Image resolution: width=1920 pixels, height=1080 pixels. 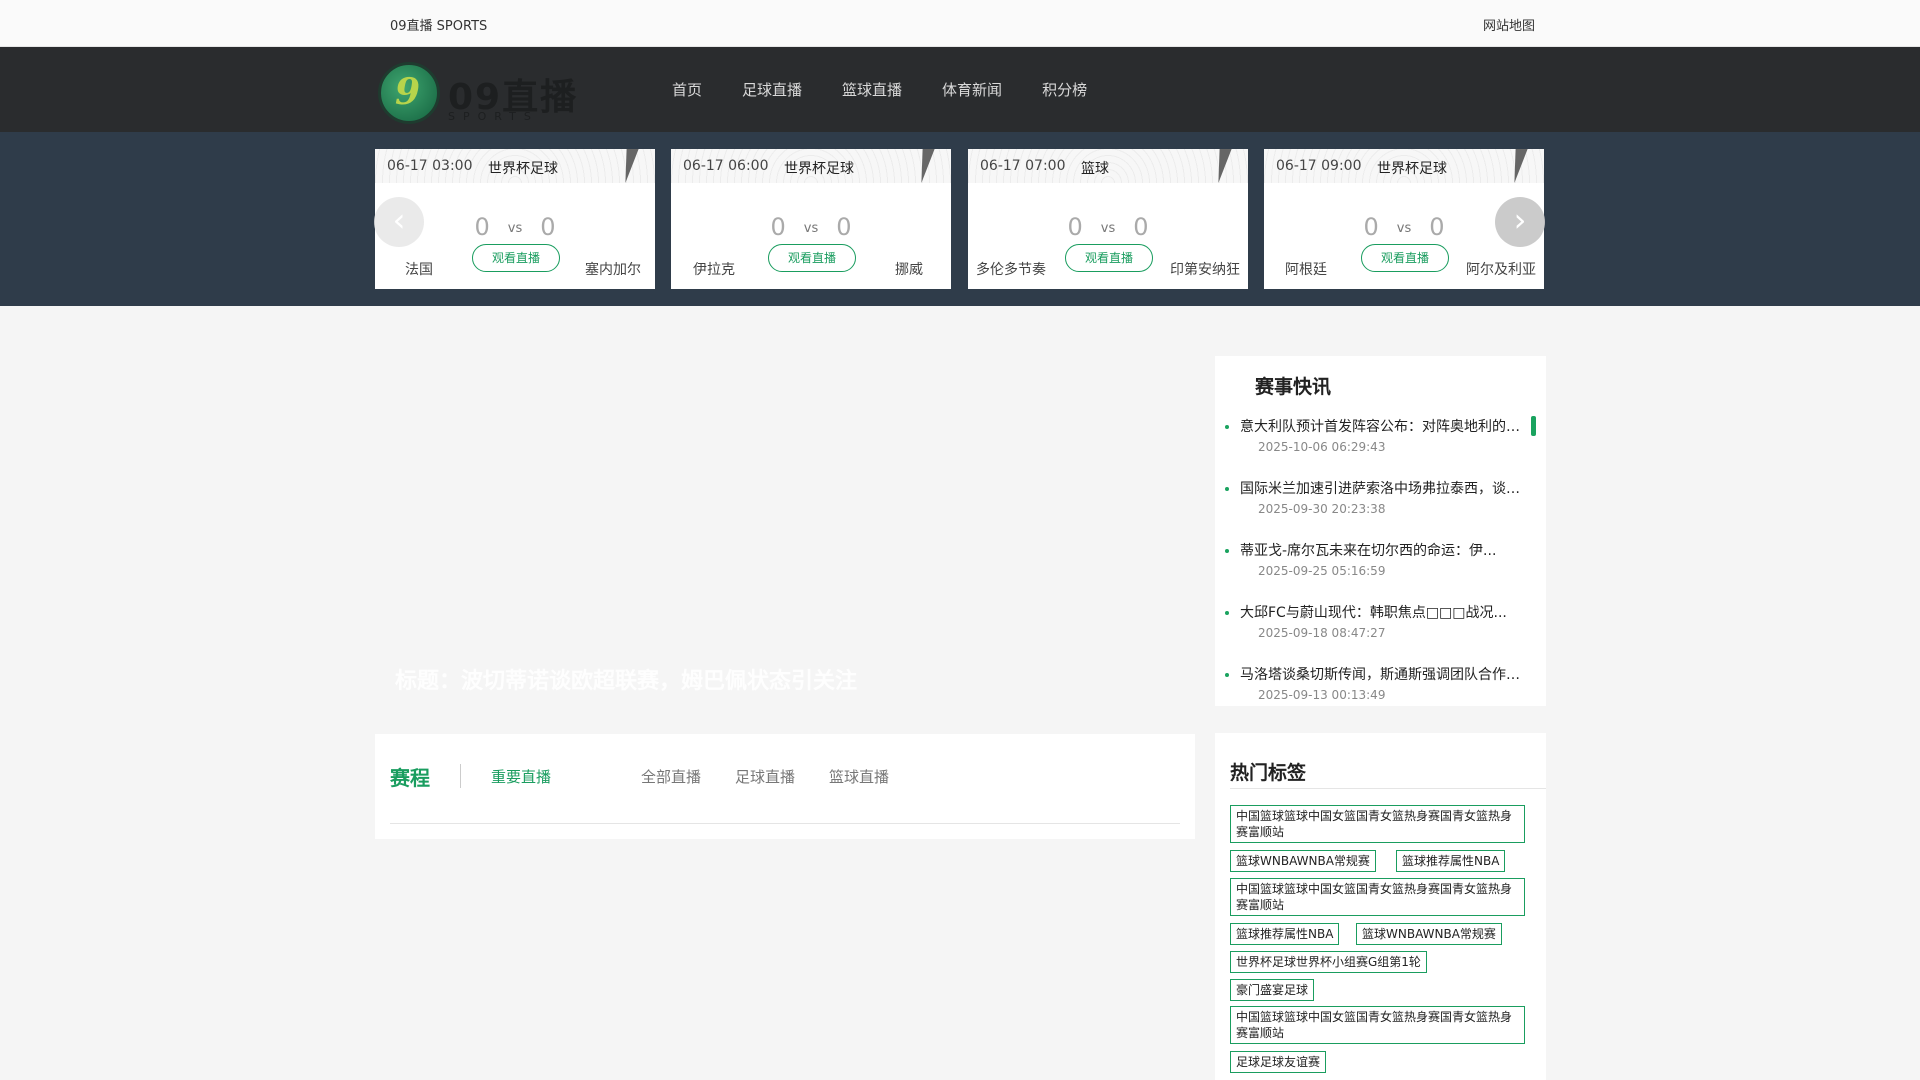 I want to click on match-time: 06-17 07:00, so click(x=1023, y=166).